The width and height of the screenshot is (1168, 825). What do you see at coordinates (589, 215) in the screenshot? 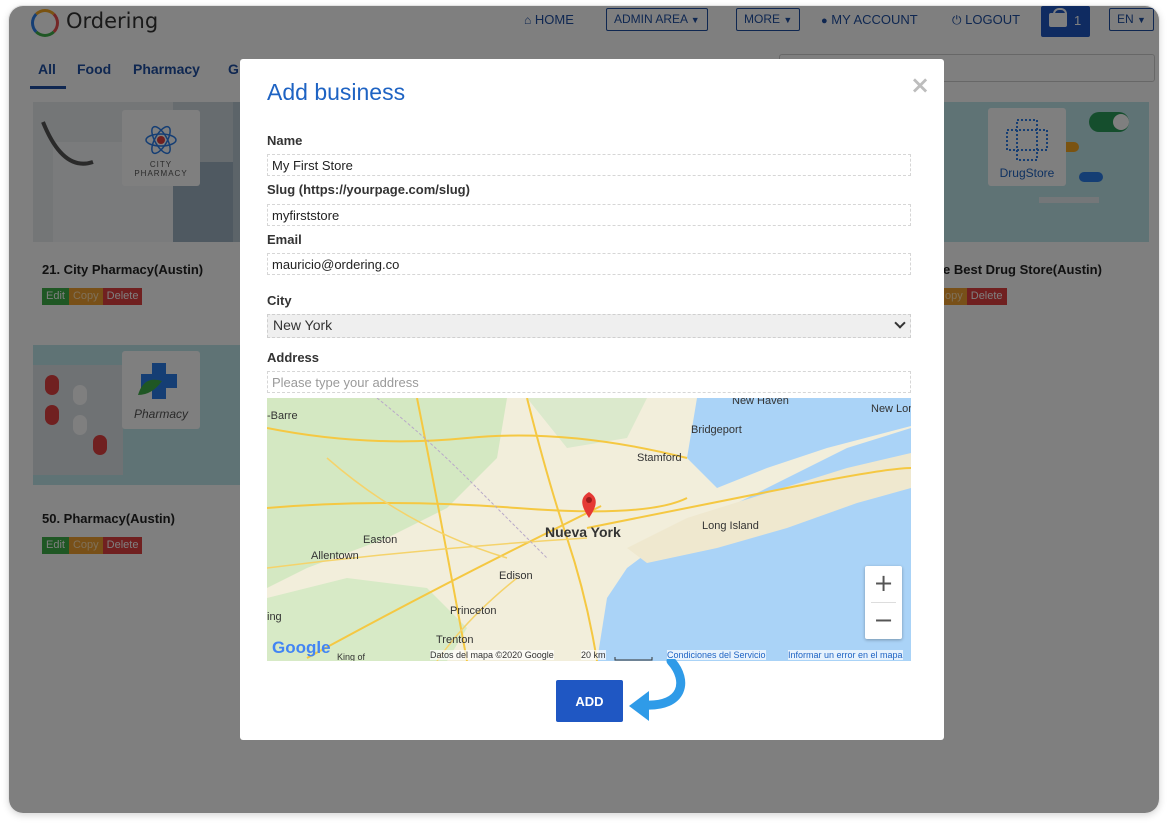
I see `slug-input` at bounding box center [589, 215].